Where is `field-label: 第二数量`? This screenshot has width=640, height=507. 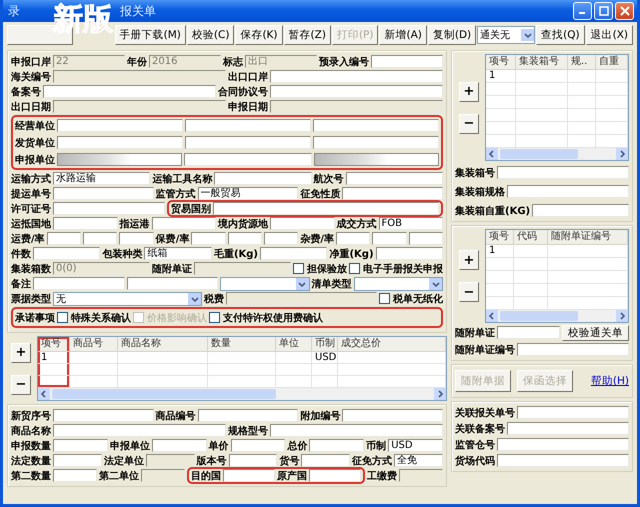 field-label: 第二数量 is located at coordinates (31, 476).